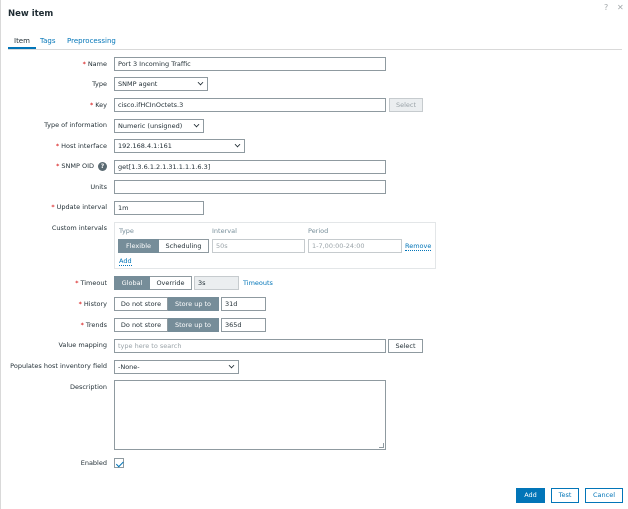  What do you see at coordinates (250, 105) in the screenshot?
I see `key-input` at bounding box center [250, 105].